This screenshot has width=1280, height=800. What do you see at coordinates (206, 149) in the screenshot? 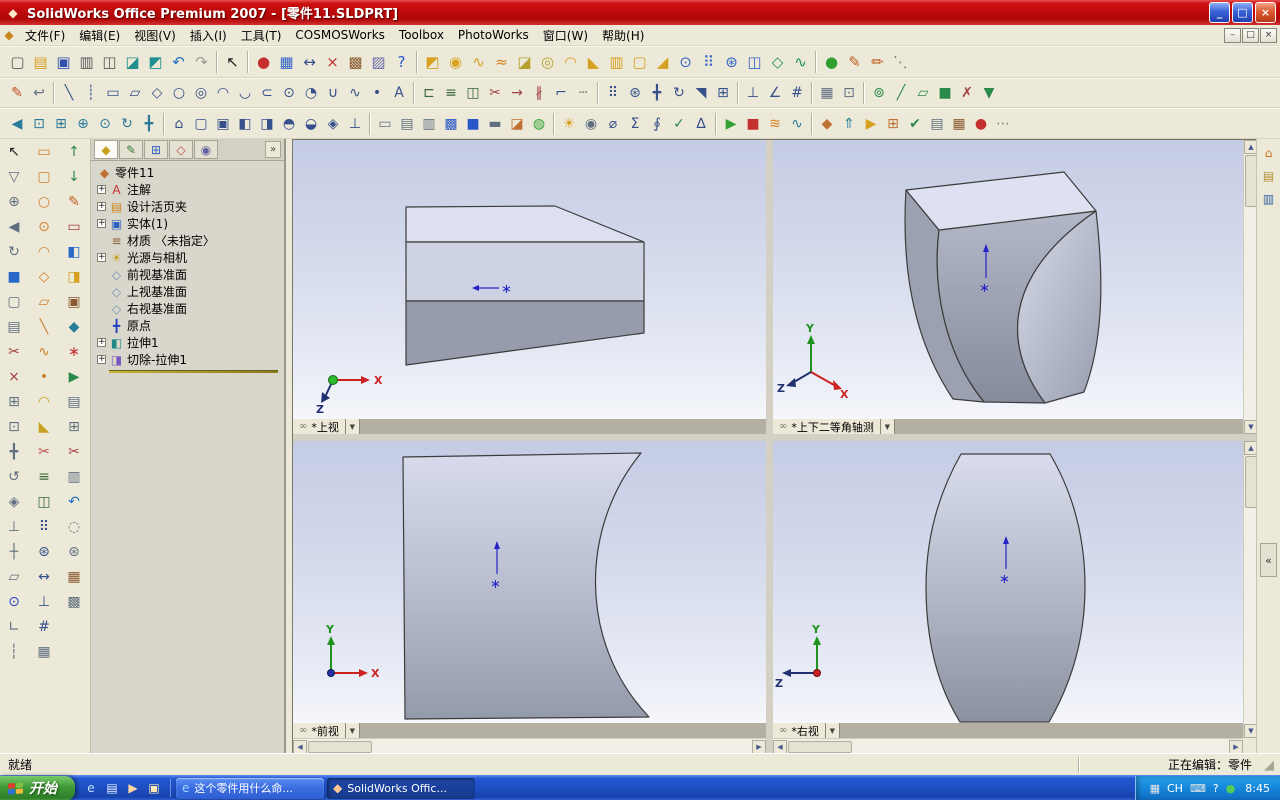
I see `display-manager-tab: ◉` at bounding box center [206, 149].